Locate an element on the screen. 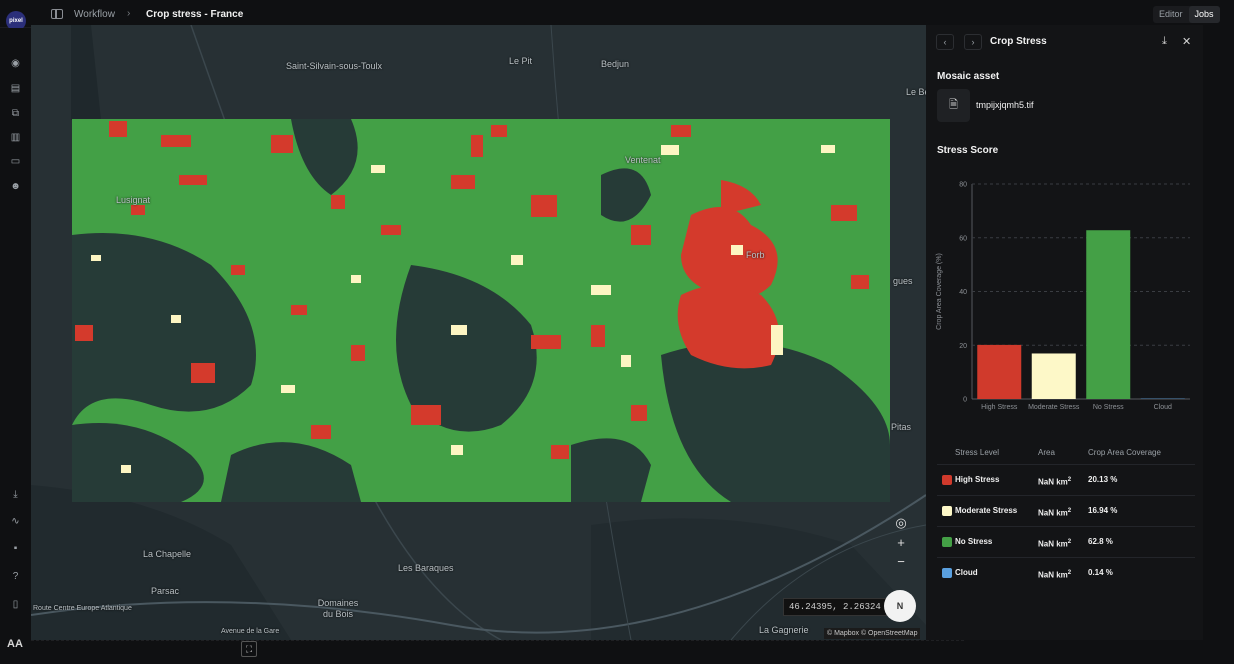 Image resolution: width=1234 pixels, height=664 pixels. next-button: › is located at coordinates (973, 42).